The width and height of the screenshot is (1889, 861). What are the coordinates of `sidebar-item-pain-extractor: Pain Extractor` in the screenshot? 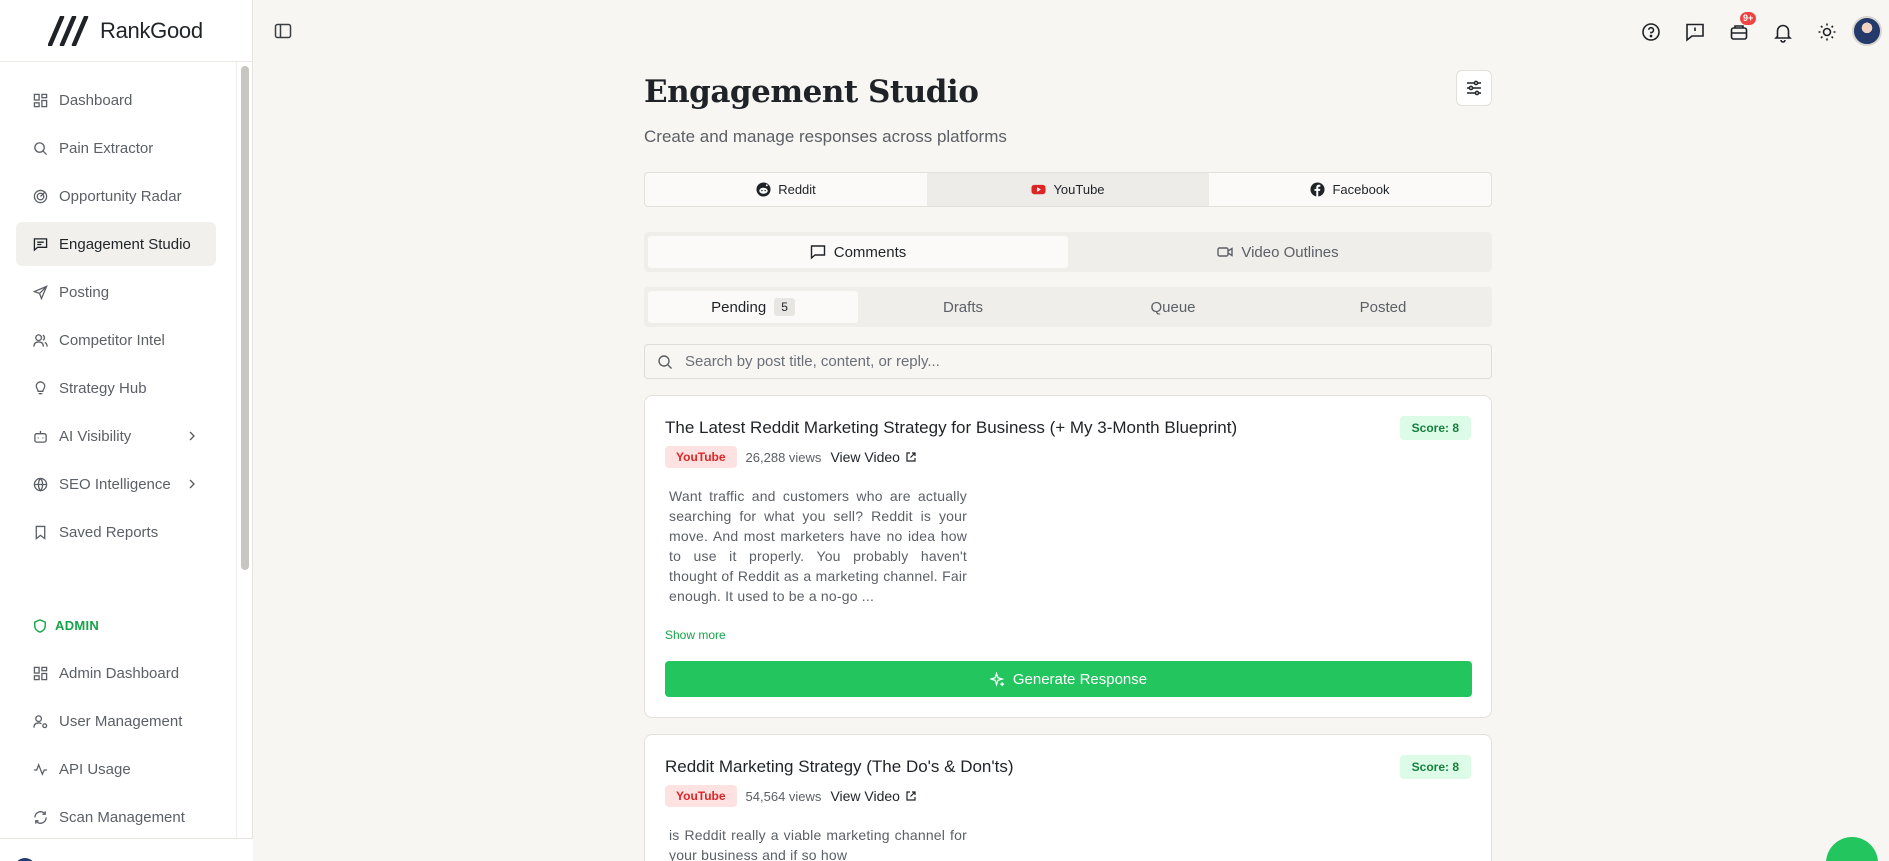 It's located at (116, 148).